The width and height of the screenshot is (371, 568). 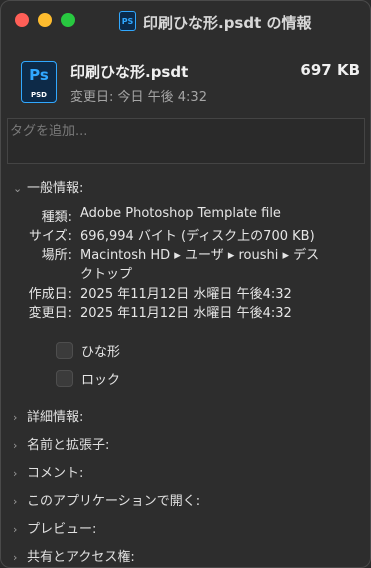 I want to click on info-key: 場所:, so click(x=56, y=255).